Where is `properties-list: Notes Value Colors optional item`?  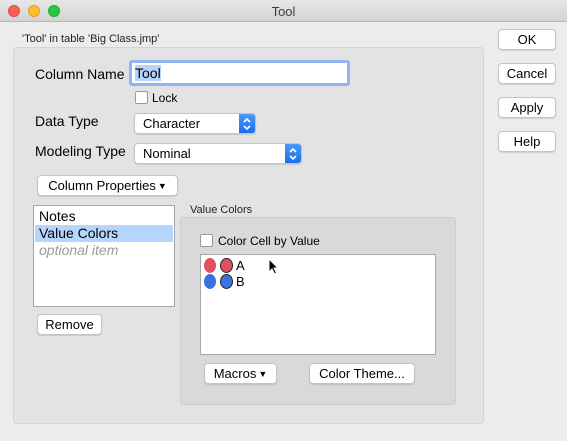
properties-list: Notes Value Colors optional item is located at coordinates (104, 256).